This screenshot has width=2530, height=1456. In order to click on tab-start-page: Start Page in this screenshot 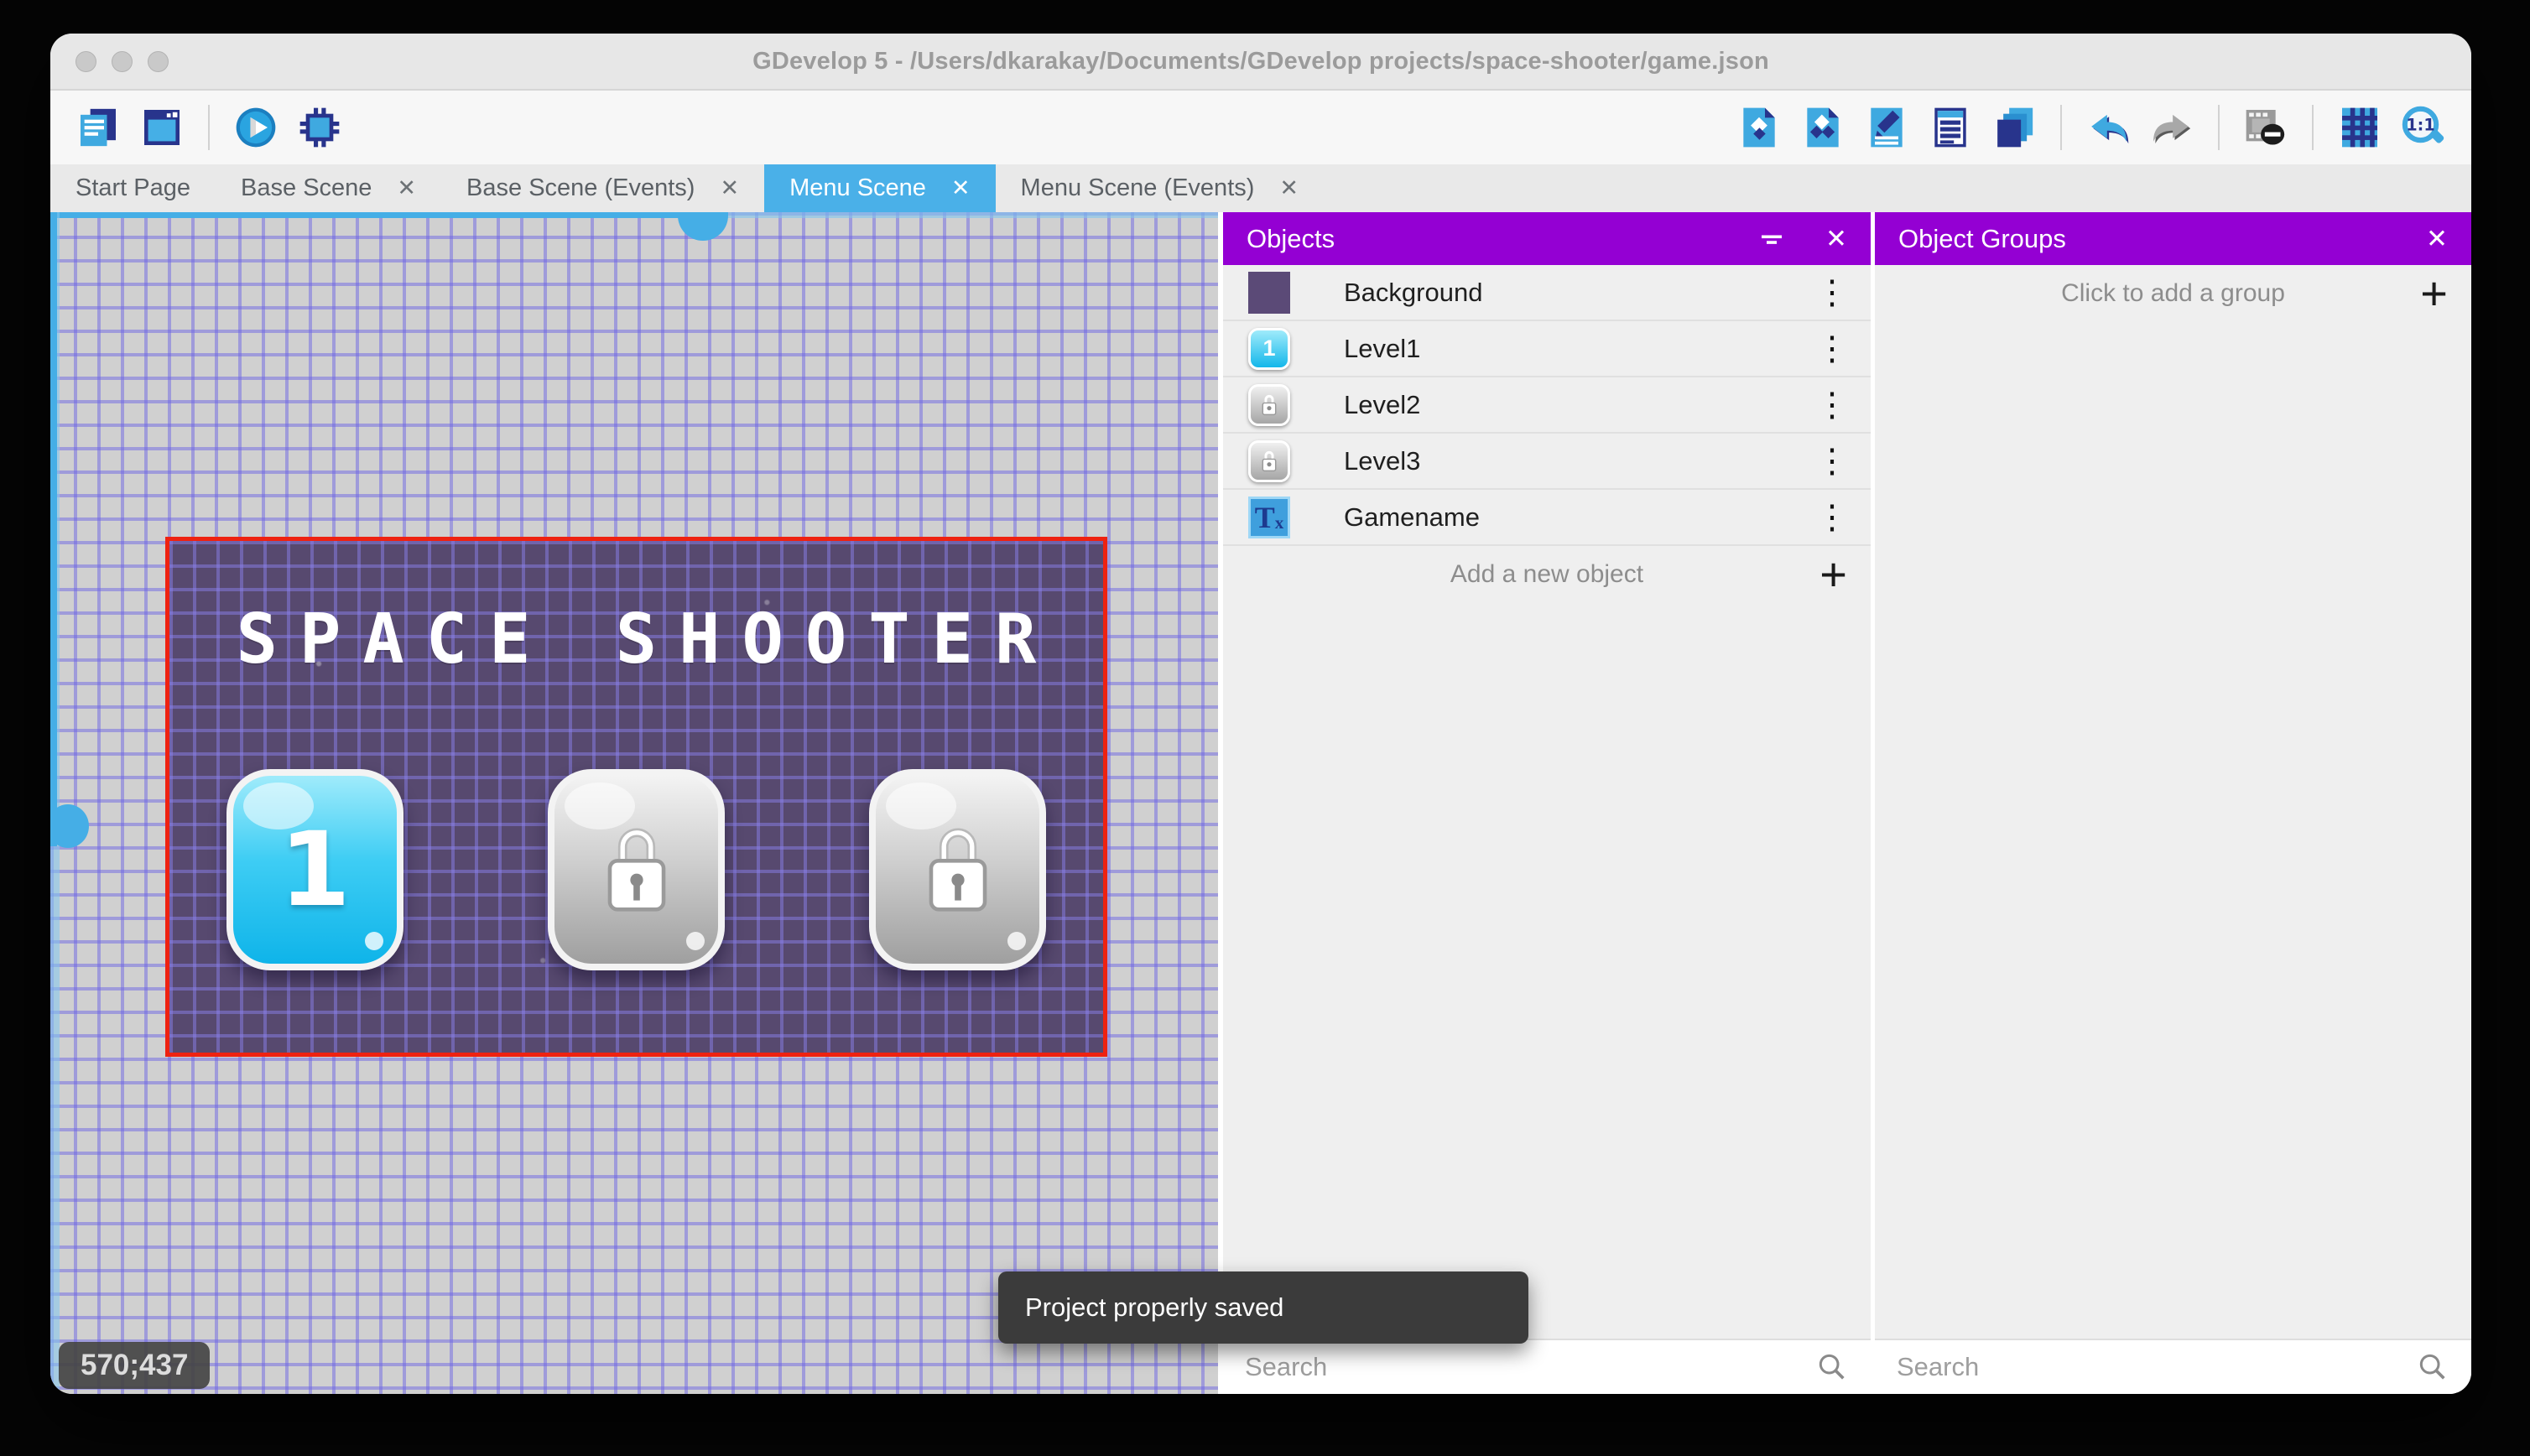, I will do `click(133, 188)`.